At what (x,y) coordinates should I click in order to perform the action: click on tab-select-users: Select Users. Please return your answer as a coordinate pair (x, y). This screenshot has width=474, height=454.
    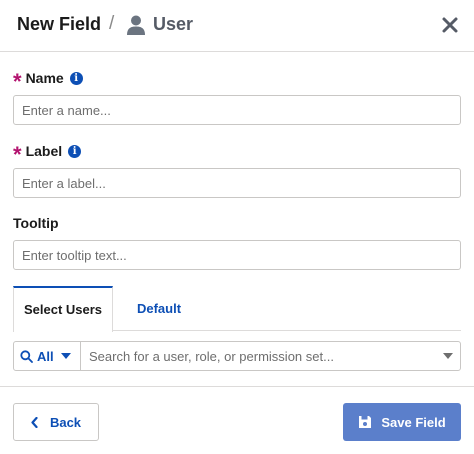
    Looking at the image, I should click on (63, 309).